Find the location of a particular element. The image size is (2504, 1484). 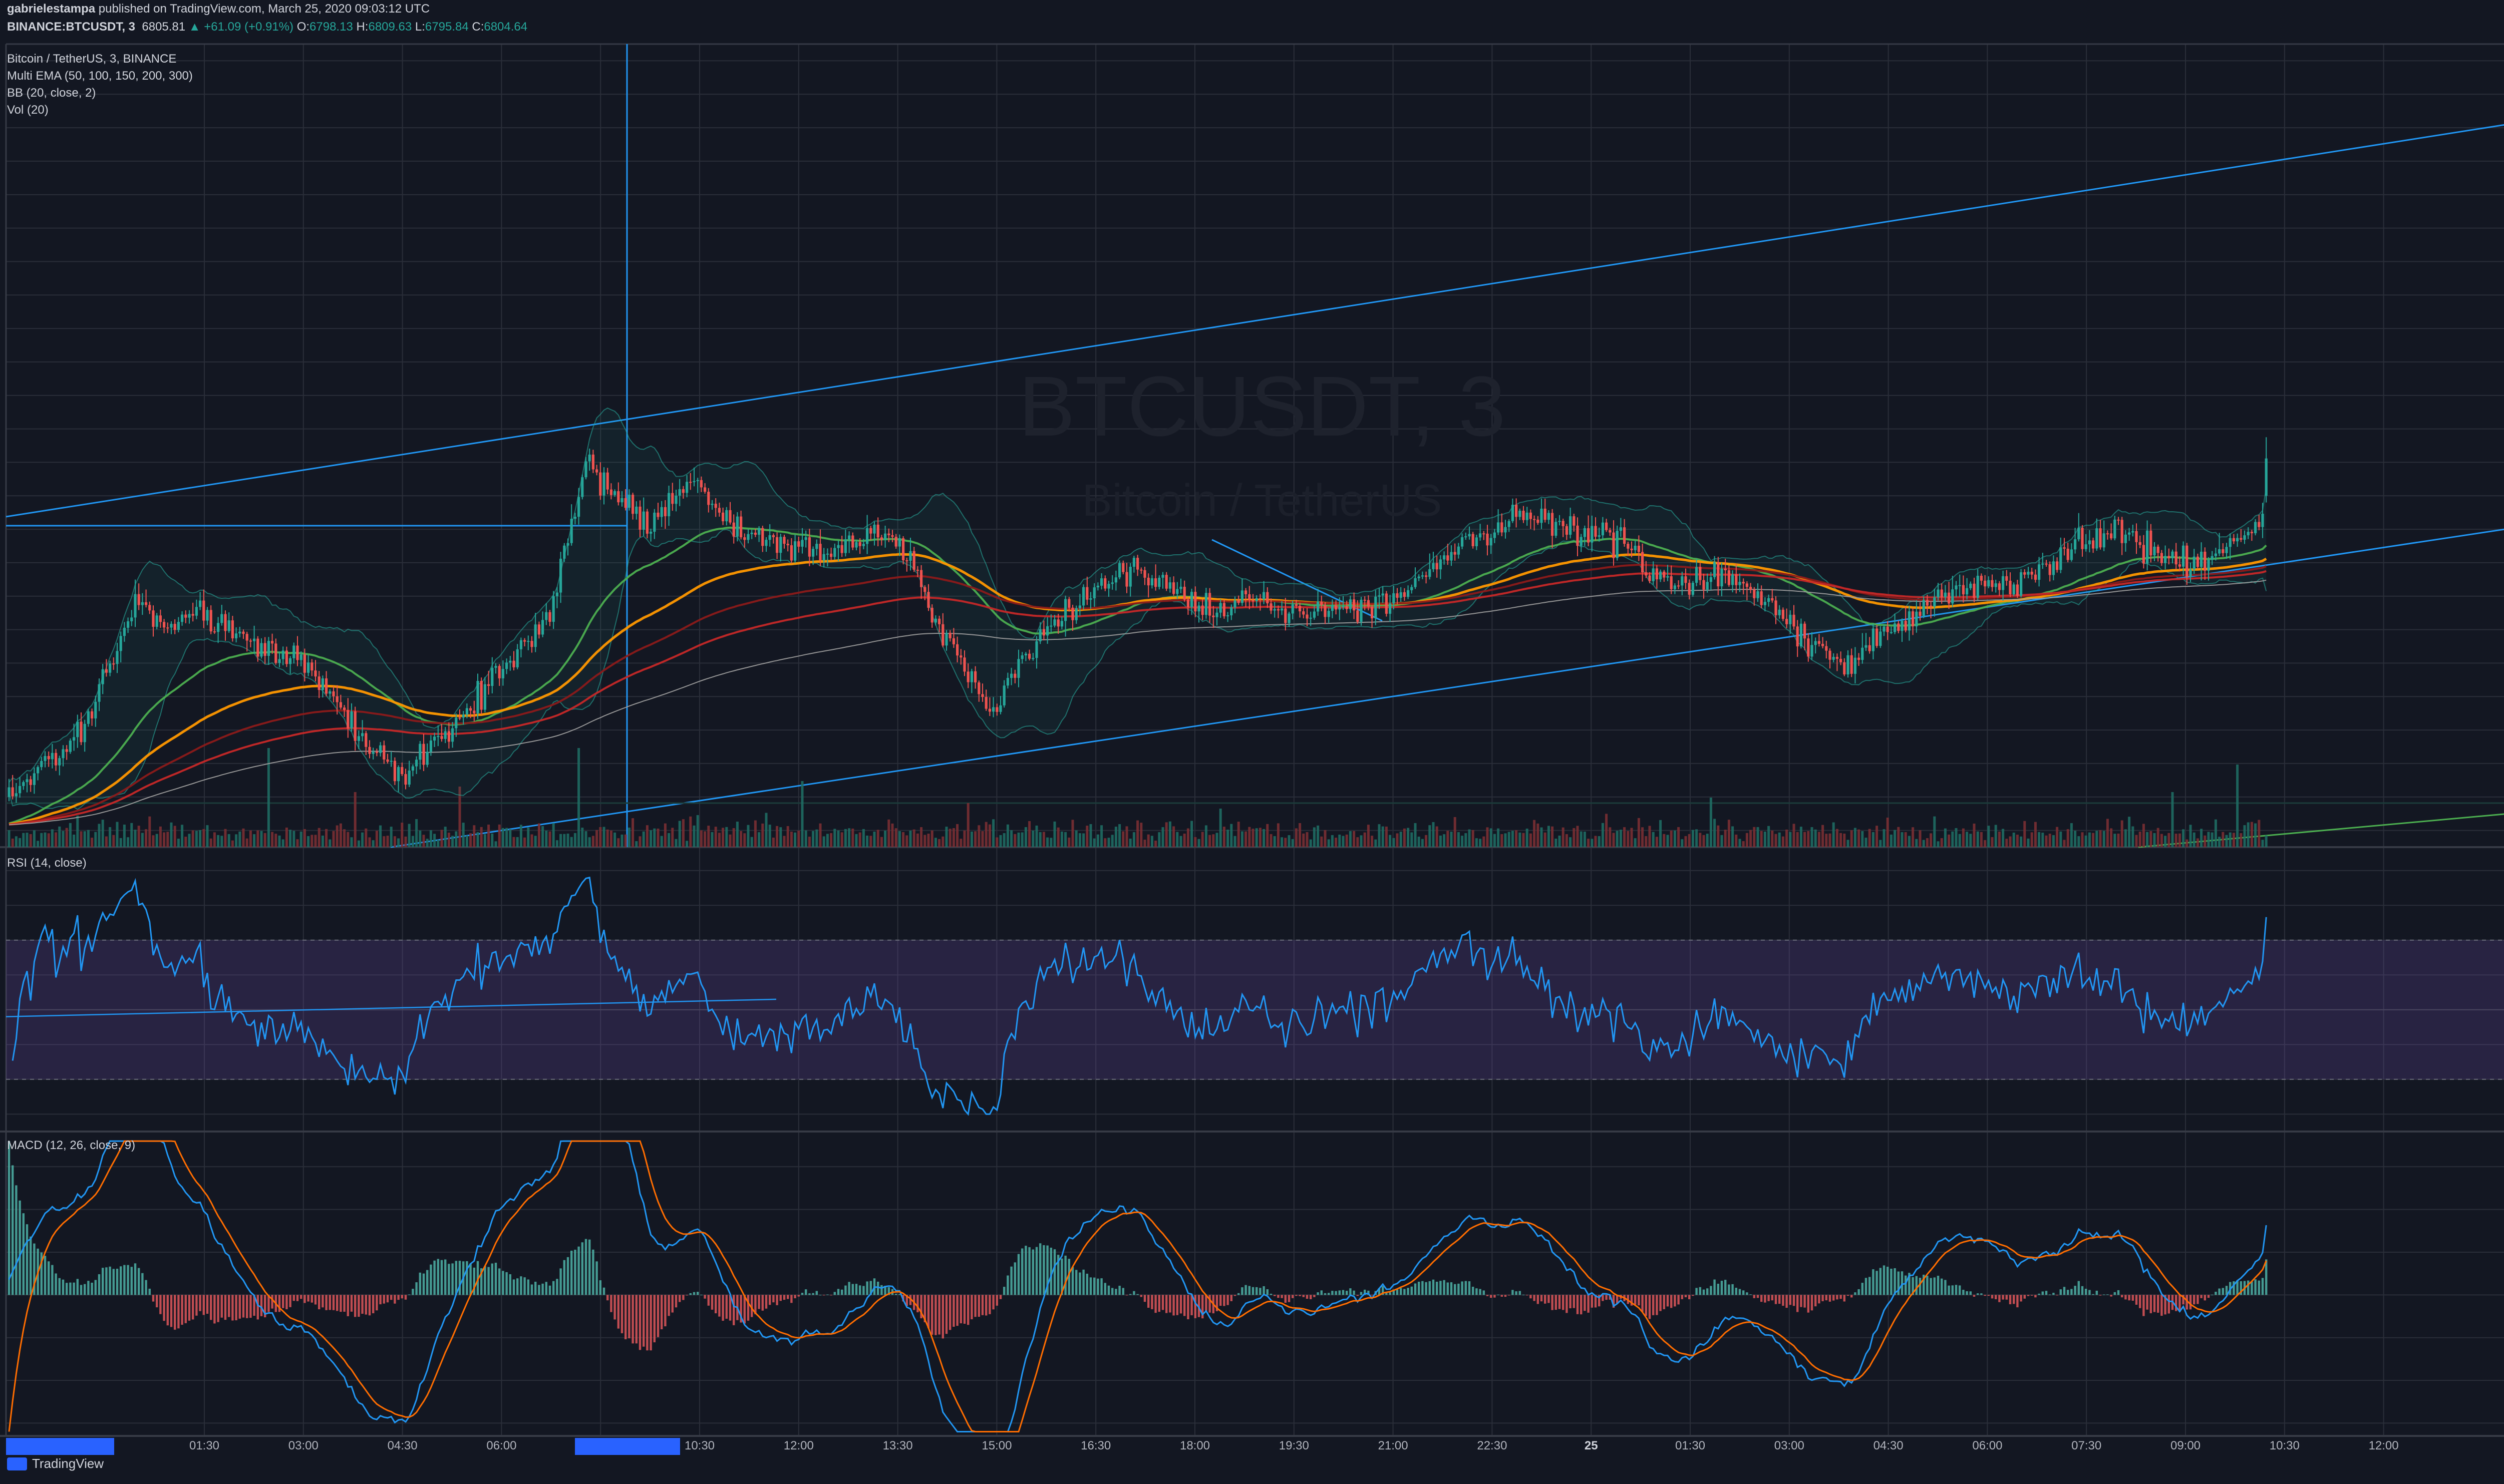

legend-rsi: RSI (14, close) is located at coordinates (47, 863).